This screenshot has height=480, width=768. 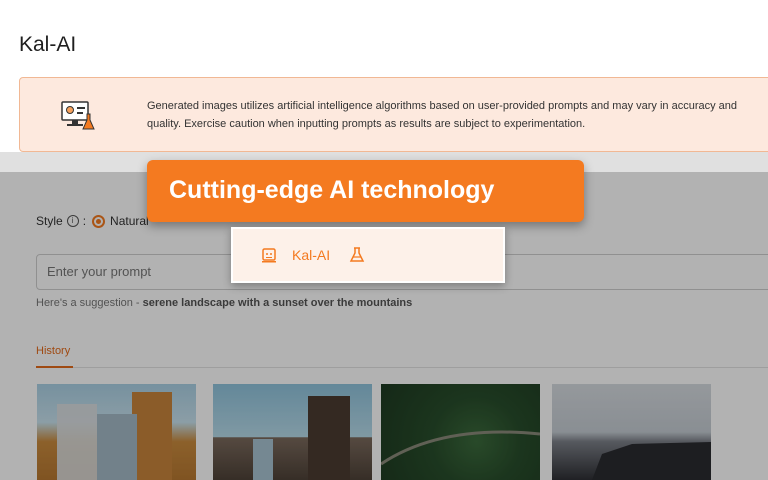 What do you see at coordinates (269, 255) in the screenshot?
I see `bot-icon` at bounding box center [269, 255].